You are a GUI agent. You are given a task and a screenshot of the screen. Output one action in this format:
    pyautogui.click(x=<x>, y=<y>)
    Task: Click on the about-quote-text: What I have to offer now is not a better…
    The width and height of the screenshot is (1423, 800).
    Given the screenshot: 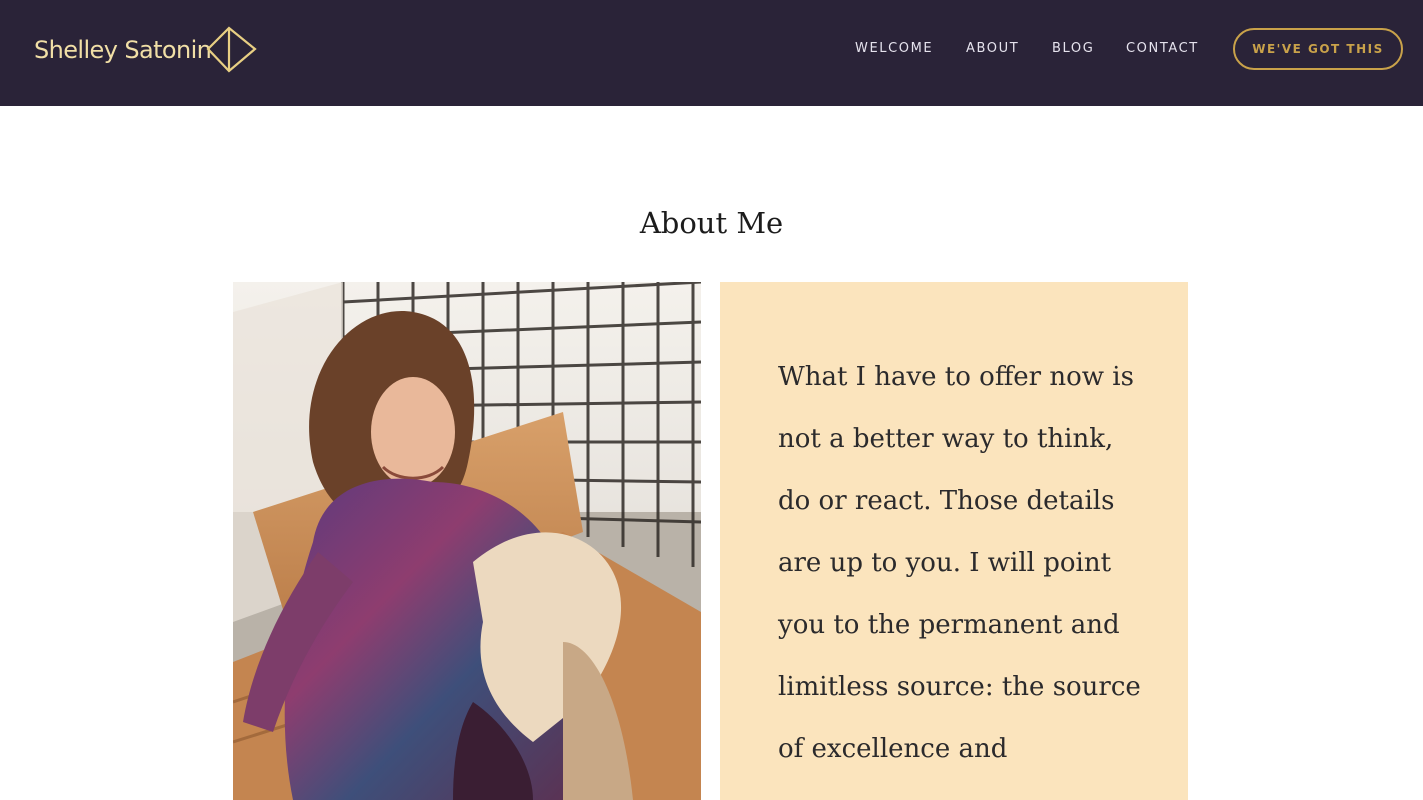 What is the action you would take?
    pyautogui.click(x=959, y=563)
    